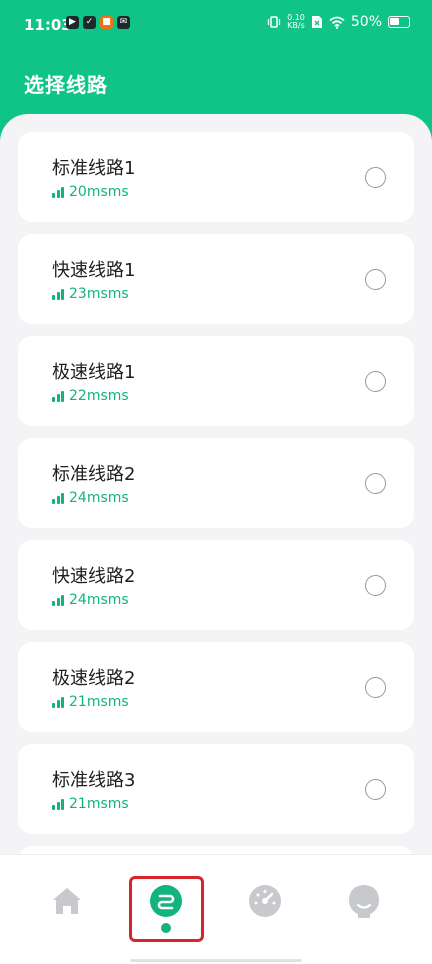 This screenshot has width=432, height=964. What do you see at coordinates (274, 22) in the screenshot?
I see `vibrate-icon` at bounding box center [274, 22].